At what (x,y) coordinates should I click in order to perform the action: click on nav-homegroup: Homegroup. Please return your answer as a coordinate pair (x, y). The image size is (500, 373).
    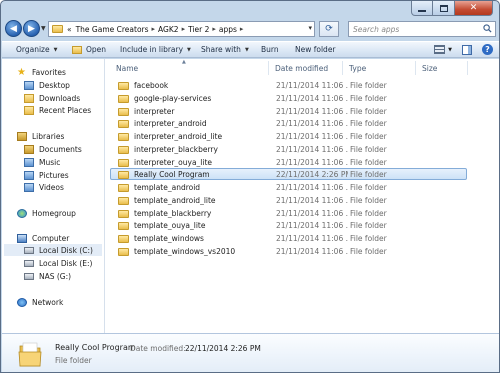
    Looking at the image, I should click on (46, 213).